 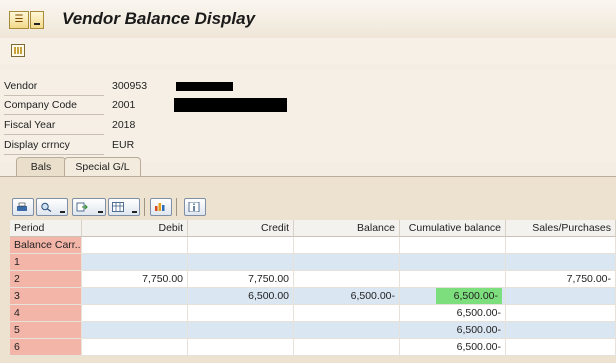 I want to click on selected-cell-highlight: 6,500.00-, so click(x=469, y=296).